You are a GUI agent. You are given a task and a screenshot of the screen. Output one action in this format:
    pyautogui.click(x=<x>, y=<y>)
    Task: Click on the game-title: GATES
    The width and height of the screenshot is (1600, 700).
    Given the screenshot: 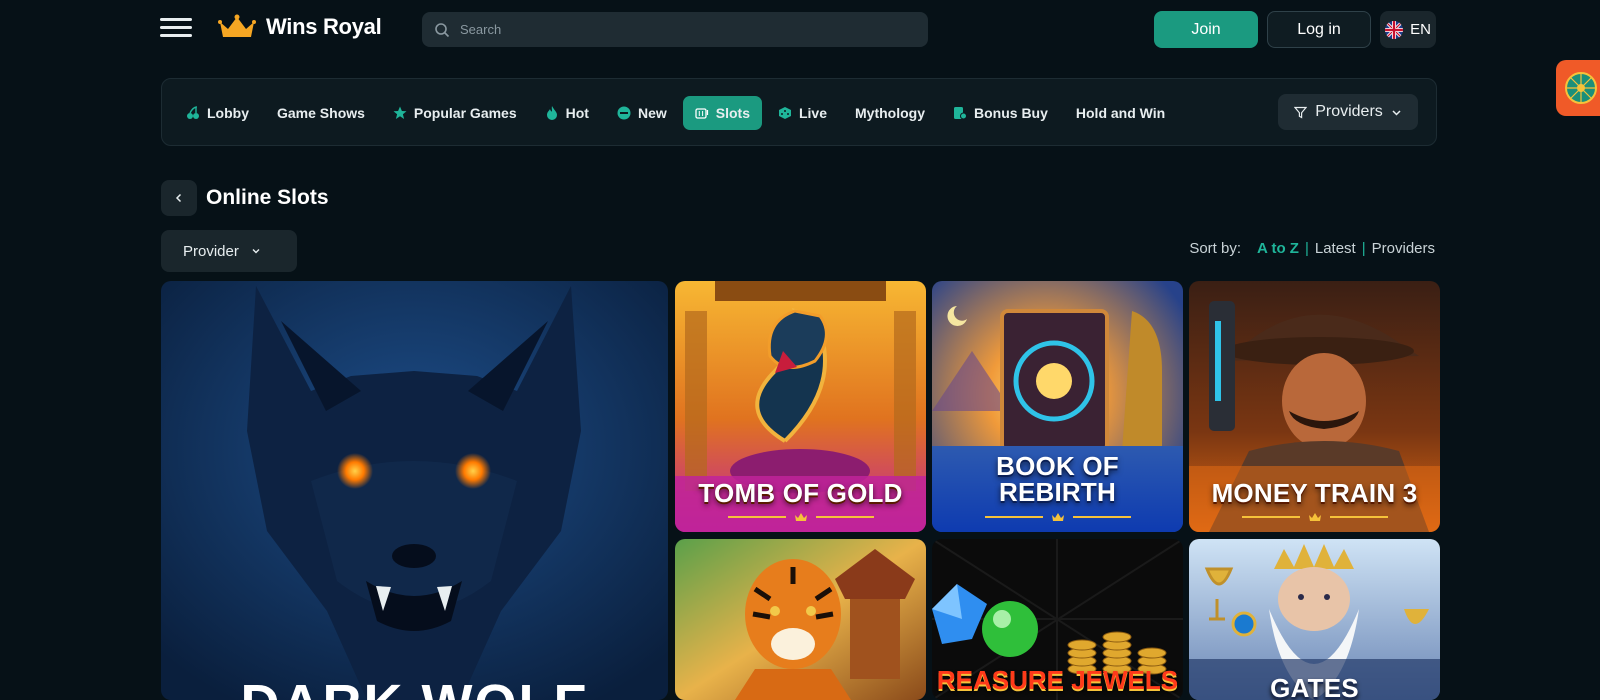 What is the action you would take?
    pyautogui.click(x=1314, y=686)
    